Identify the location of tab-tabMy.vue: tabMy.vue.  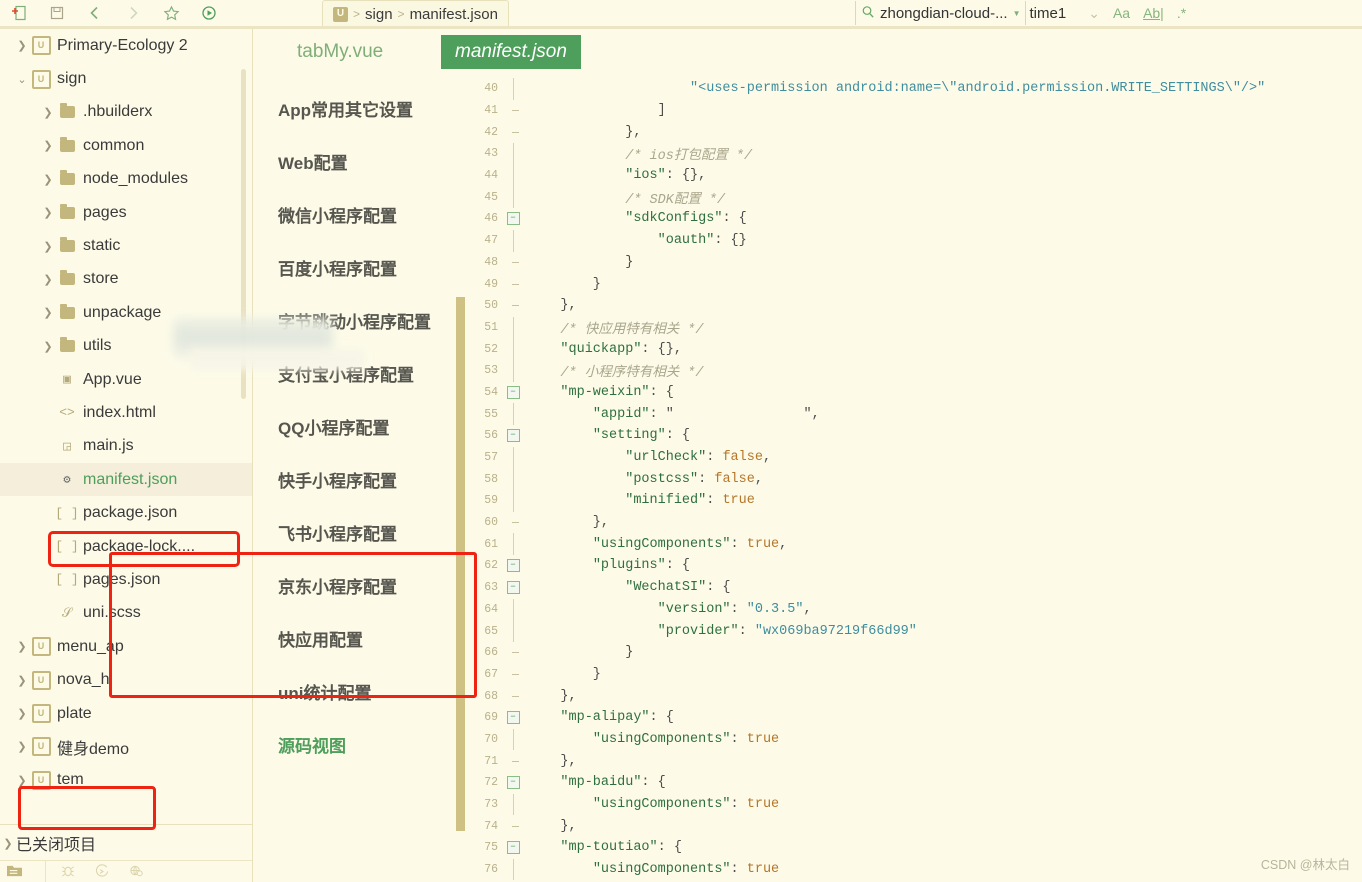
(340, 52).